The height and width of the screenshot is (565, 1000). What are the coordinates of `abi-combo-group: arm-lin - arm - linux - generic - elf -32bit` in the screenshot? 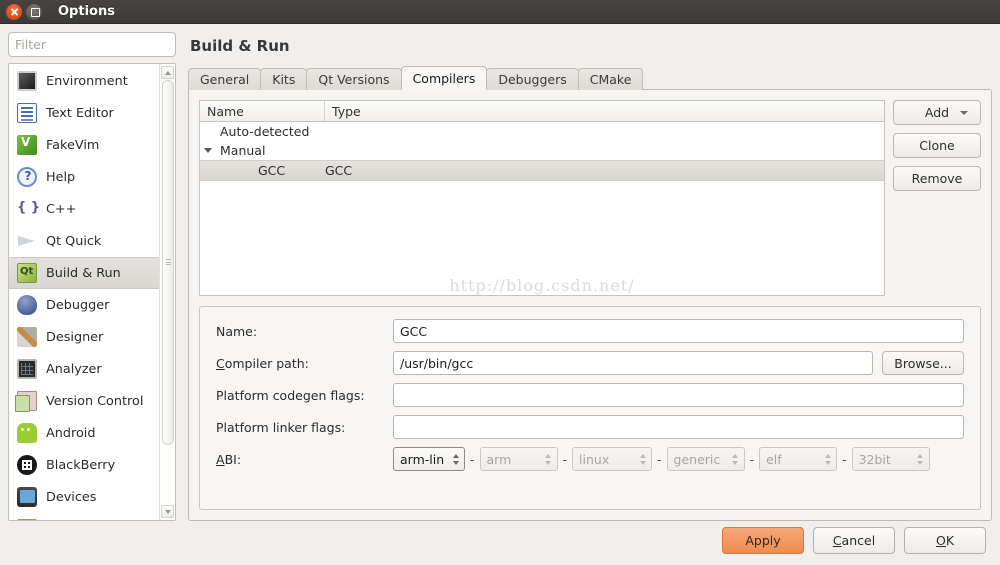 It's located at (661, 459).